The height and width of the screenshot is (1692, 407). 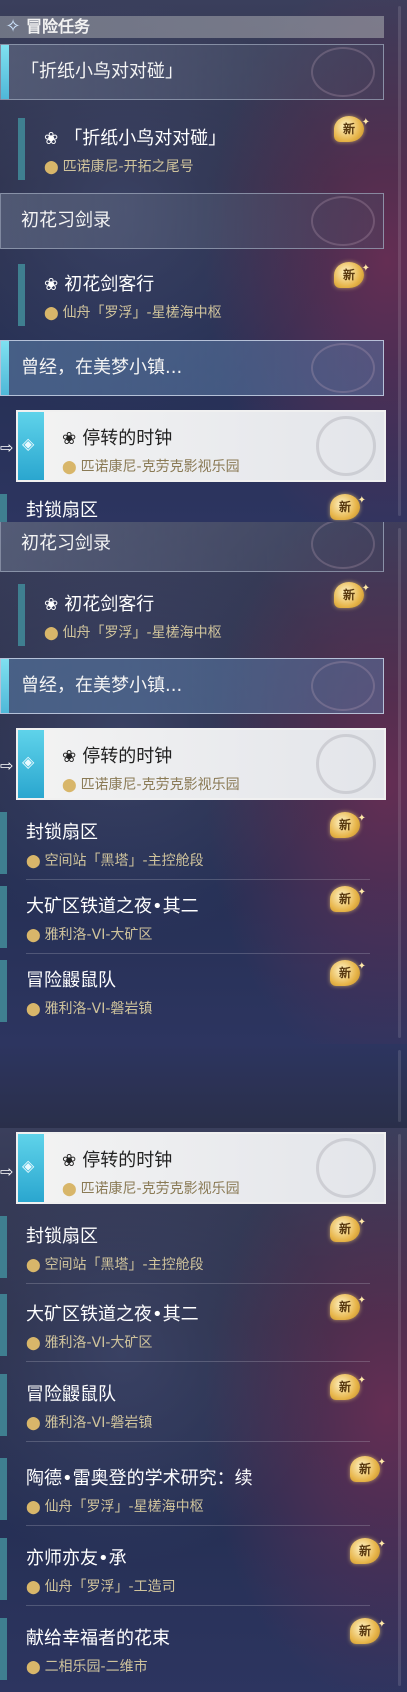 What do you see at coordinates (203, 1086) in the screenshot?
I see `panel-gap` at bounding box center [203, 1086].